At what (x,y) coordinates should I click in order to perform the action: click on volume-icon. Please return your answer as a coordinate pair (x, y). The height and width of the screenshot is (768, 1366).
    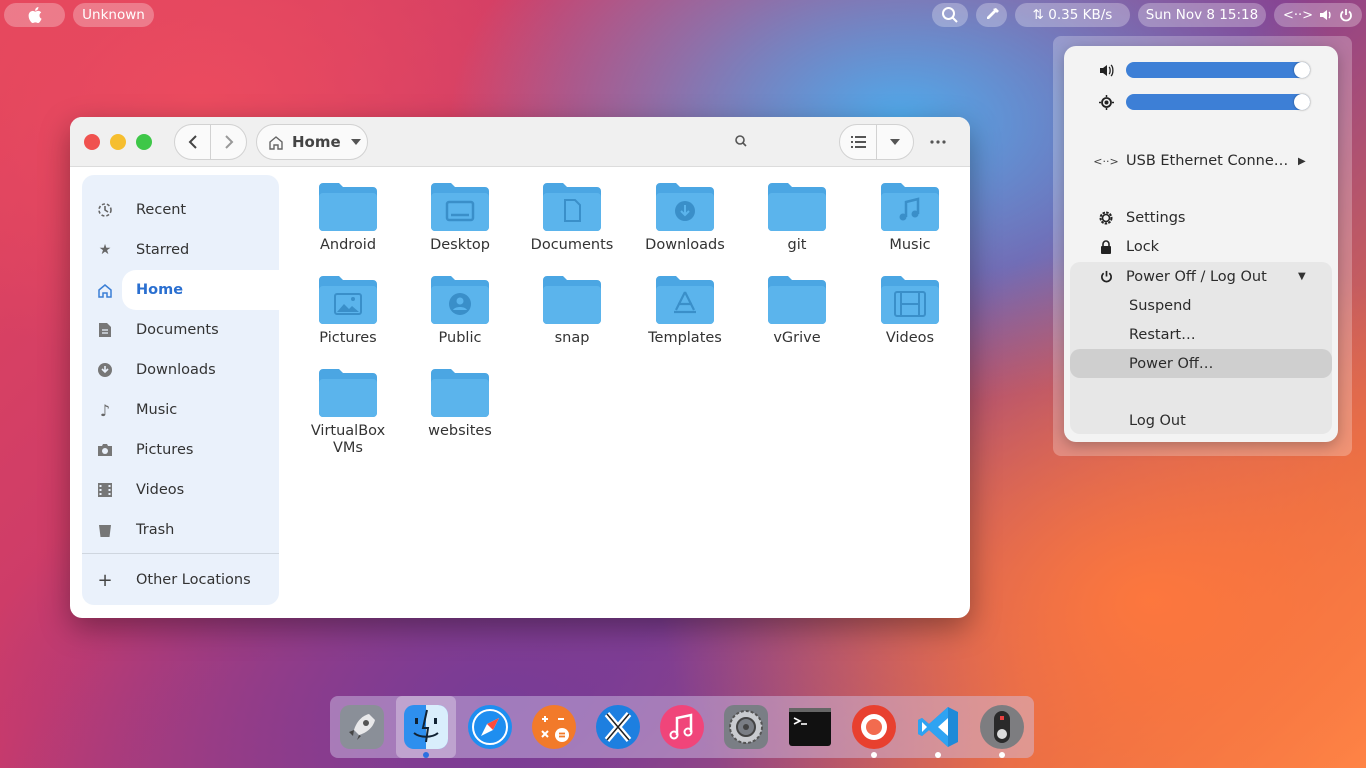
    Looking at the image, I should click on (1106, 70).